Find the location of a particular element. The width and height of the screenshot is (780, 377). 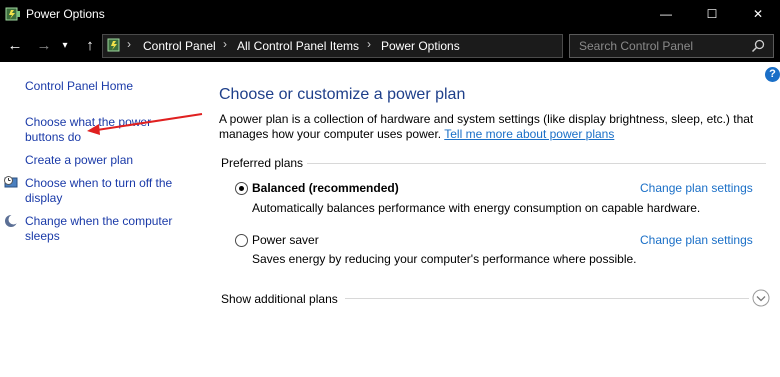

forward-button: → is located at coordinates (44, 46).